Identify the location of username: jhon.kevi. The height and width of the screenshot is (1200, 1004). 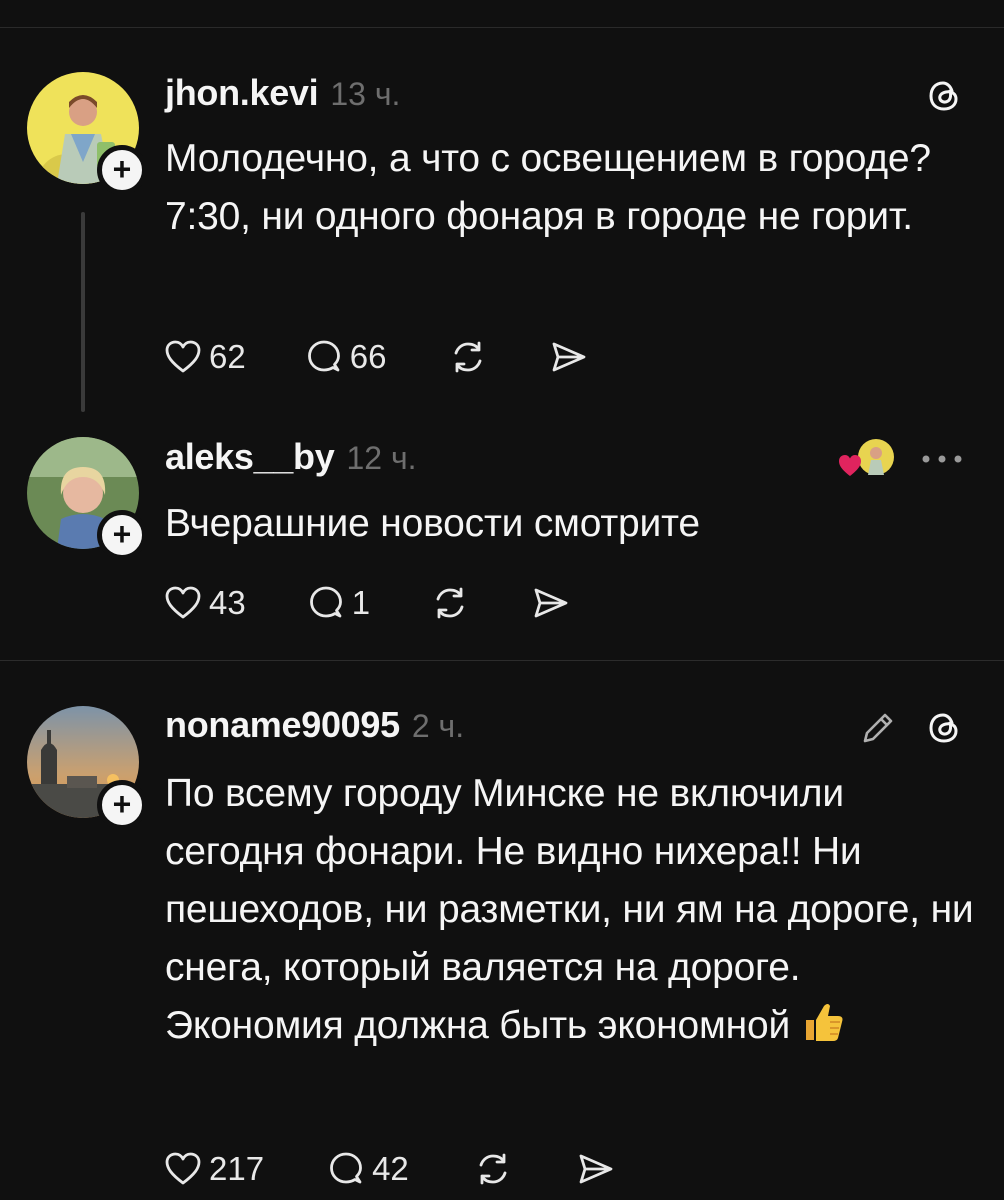
(242, 93).